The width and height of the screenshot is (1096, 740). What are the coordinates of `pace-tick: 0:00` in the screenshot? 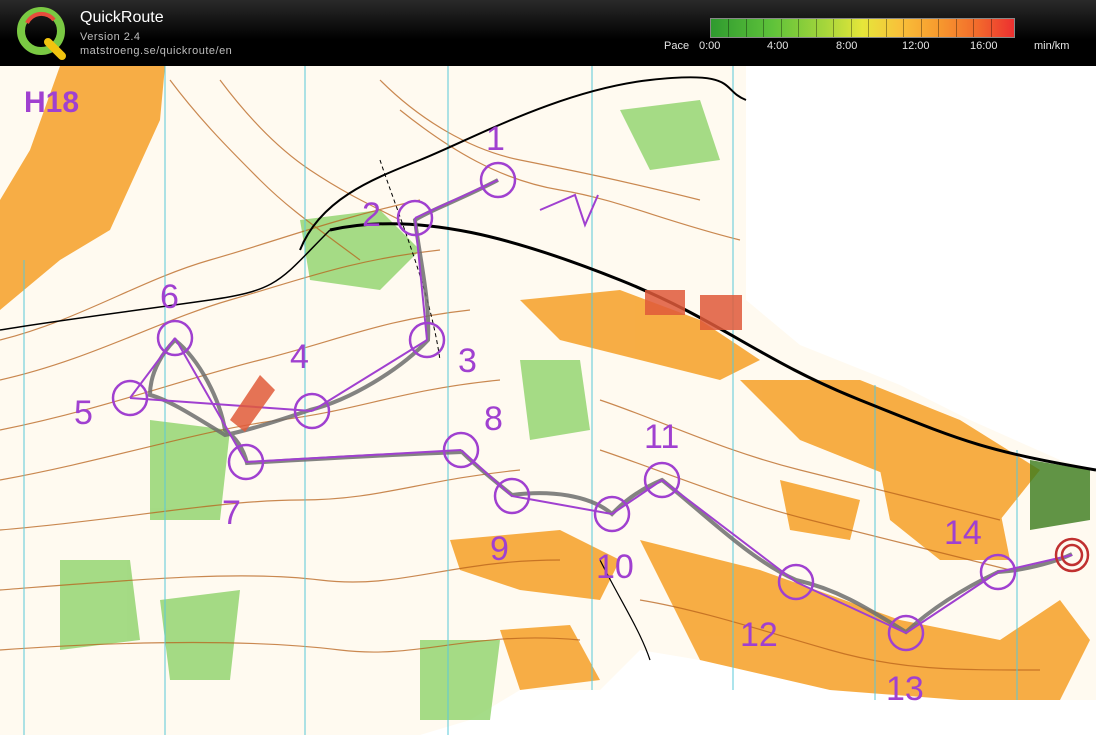 It's located at (710, 46).